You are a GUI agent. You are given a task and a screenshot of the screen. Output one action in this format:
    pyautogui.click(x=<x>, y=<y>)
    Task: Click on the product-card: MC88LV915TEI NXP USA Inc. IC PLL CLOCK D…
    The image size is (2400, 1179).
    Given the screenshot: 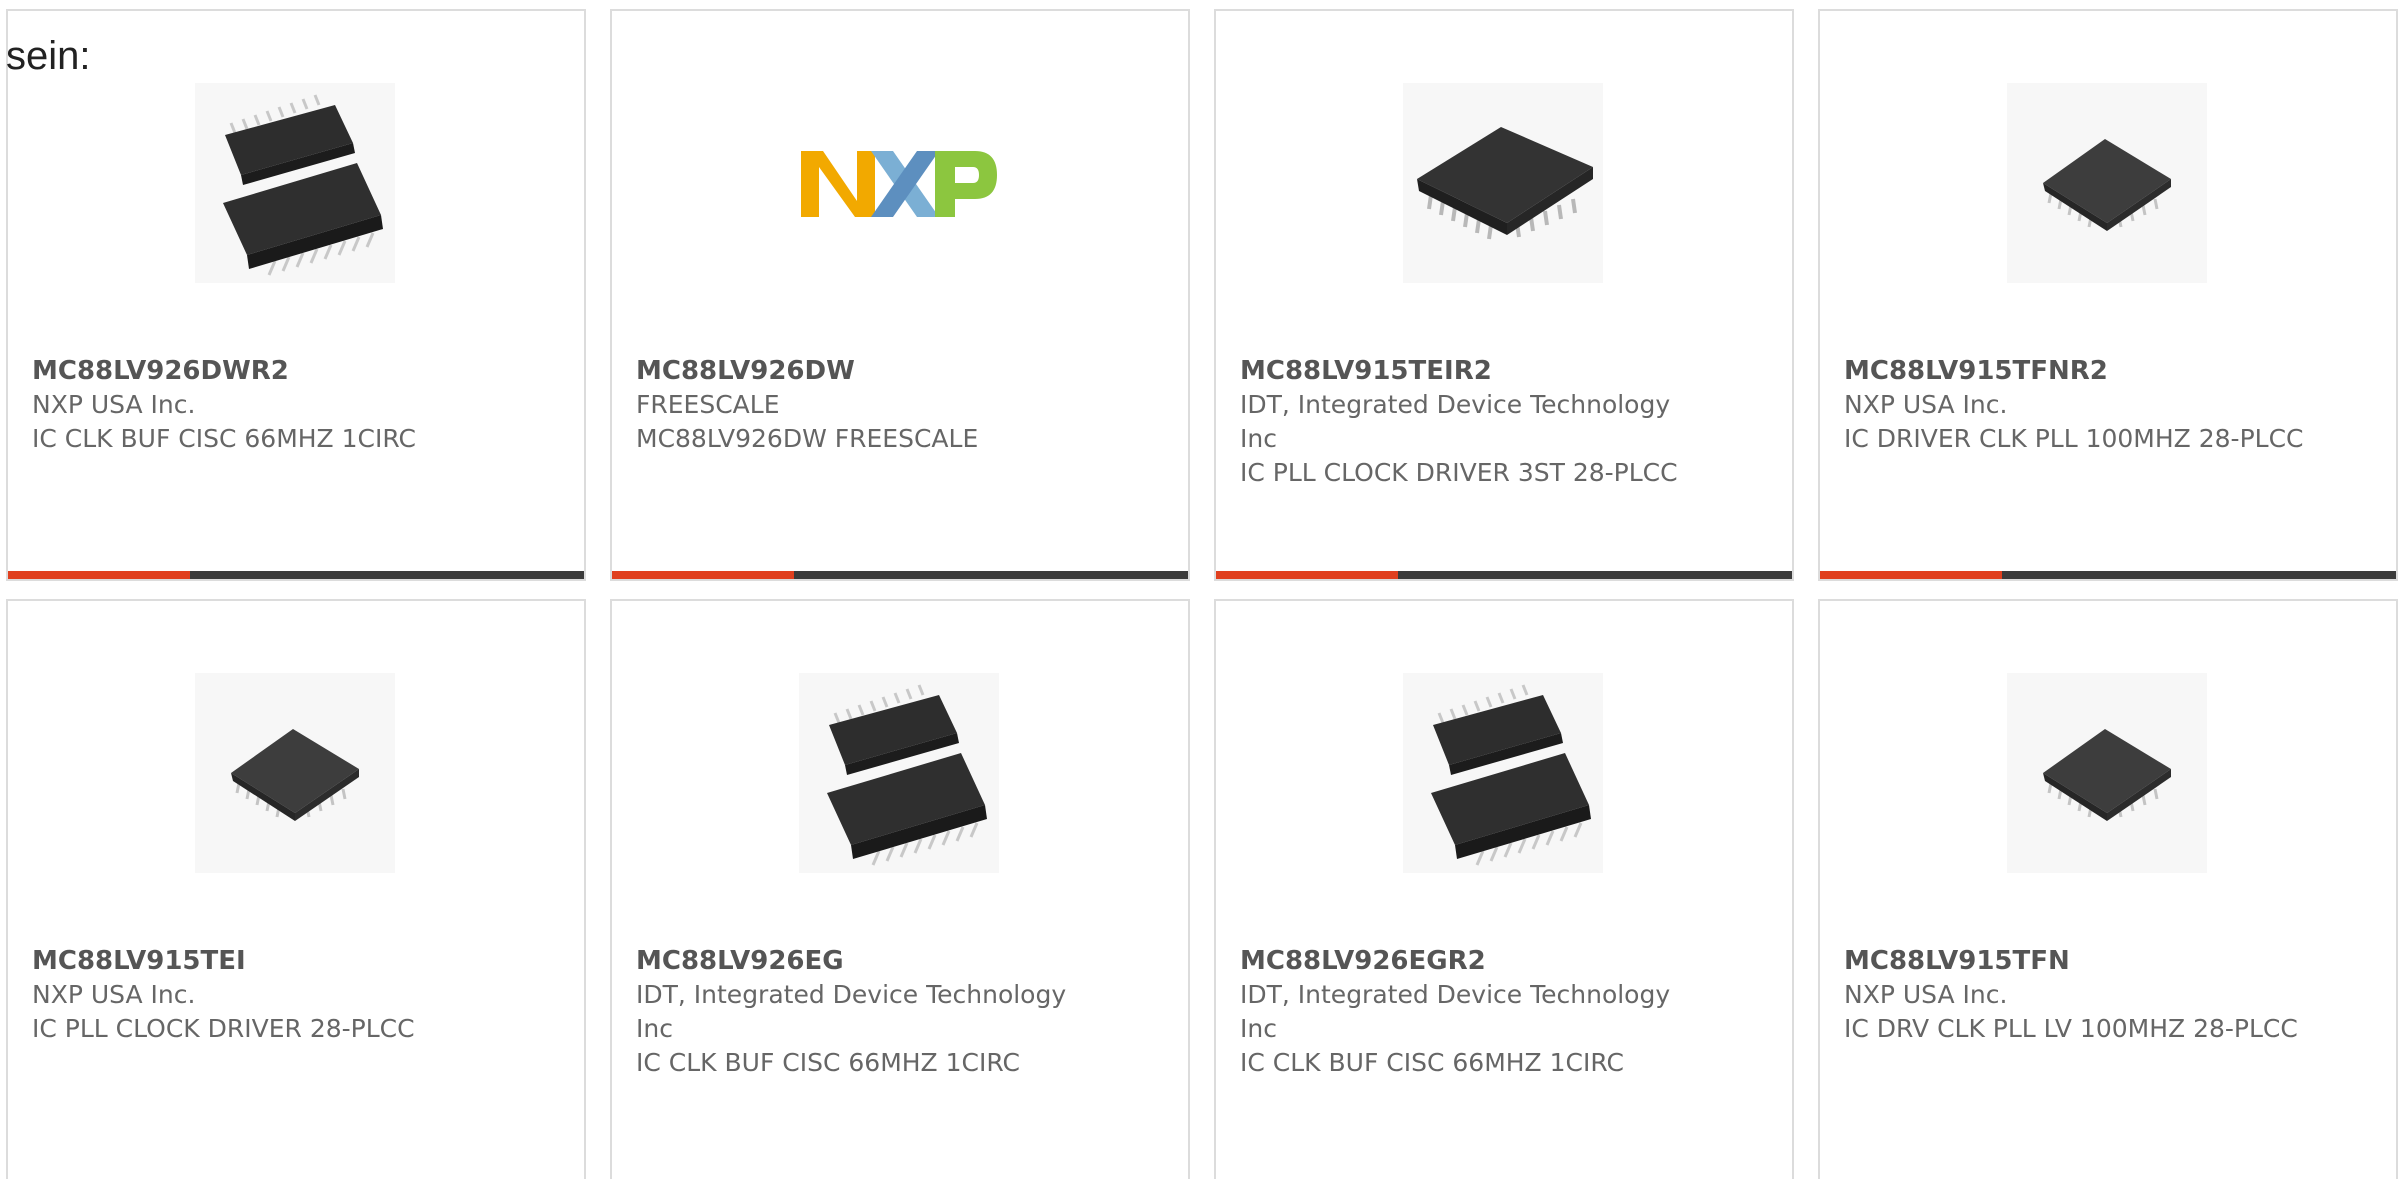 What is the action you would take?
    pyautogui.click(x=296, y=889)
    